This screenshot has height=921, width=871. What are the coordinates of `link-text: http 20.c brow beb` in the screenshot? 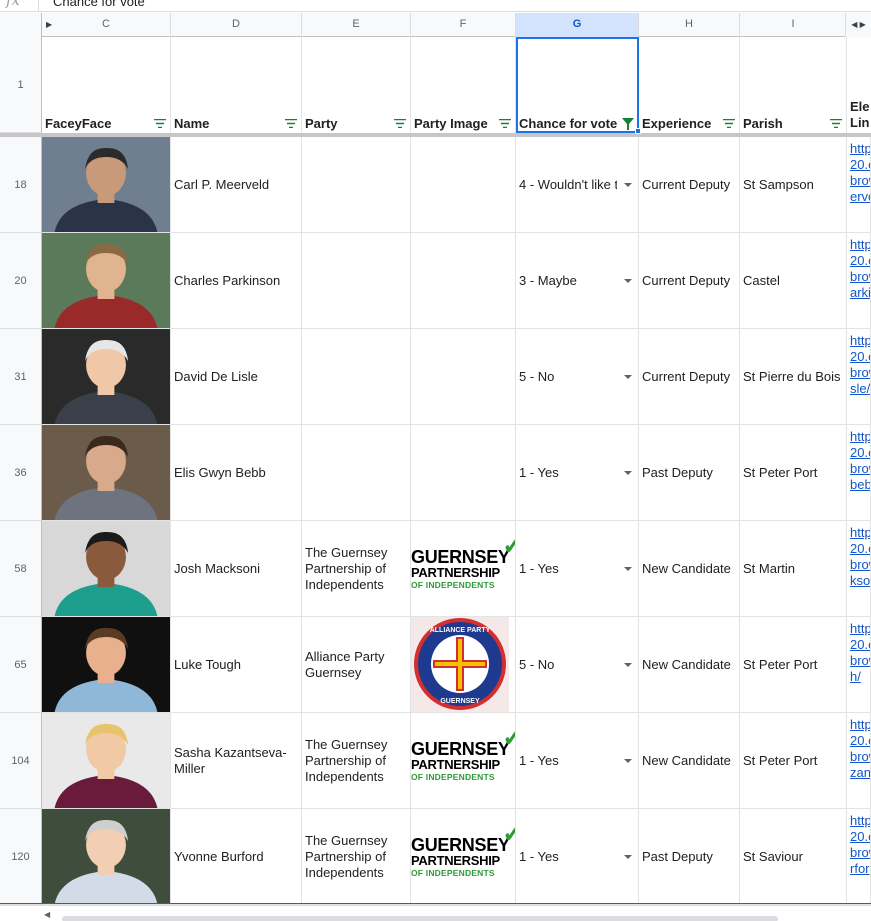 It's located at (858, 459).